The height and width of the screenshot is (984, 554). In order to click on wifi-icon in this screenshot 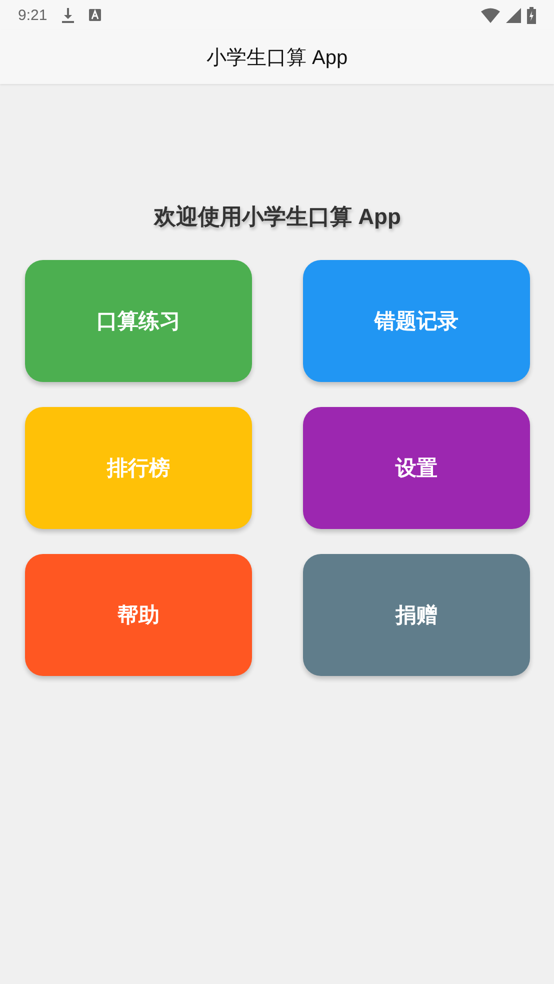, I will do `click(490, 15)`.